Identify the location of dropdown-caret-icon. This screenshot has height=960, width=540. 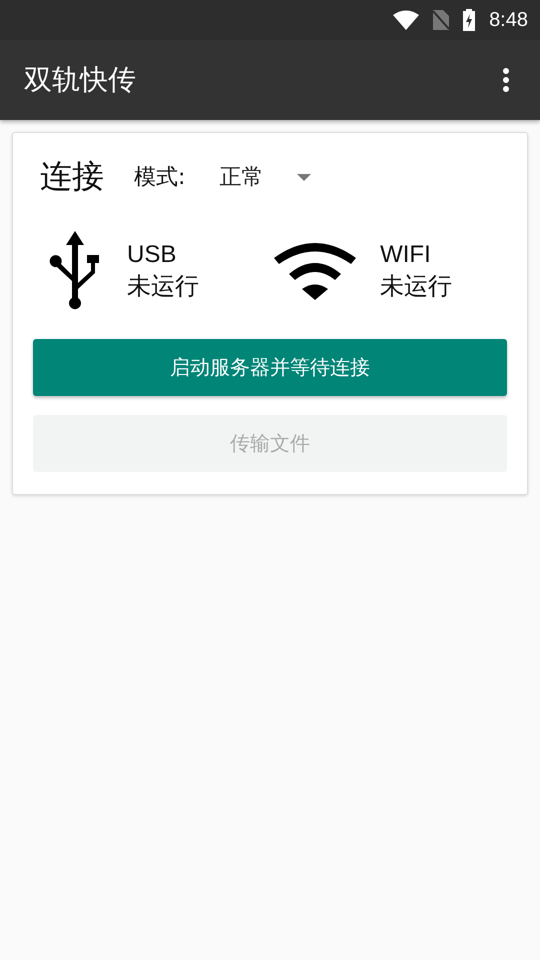
(304, 177).